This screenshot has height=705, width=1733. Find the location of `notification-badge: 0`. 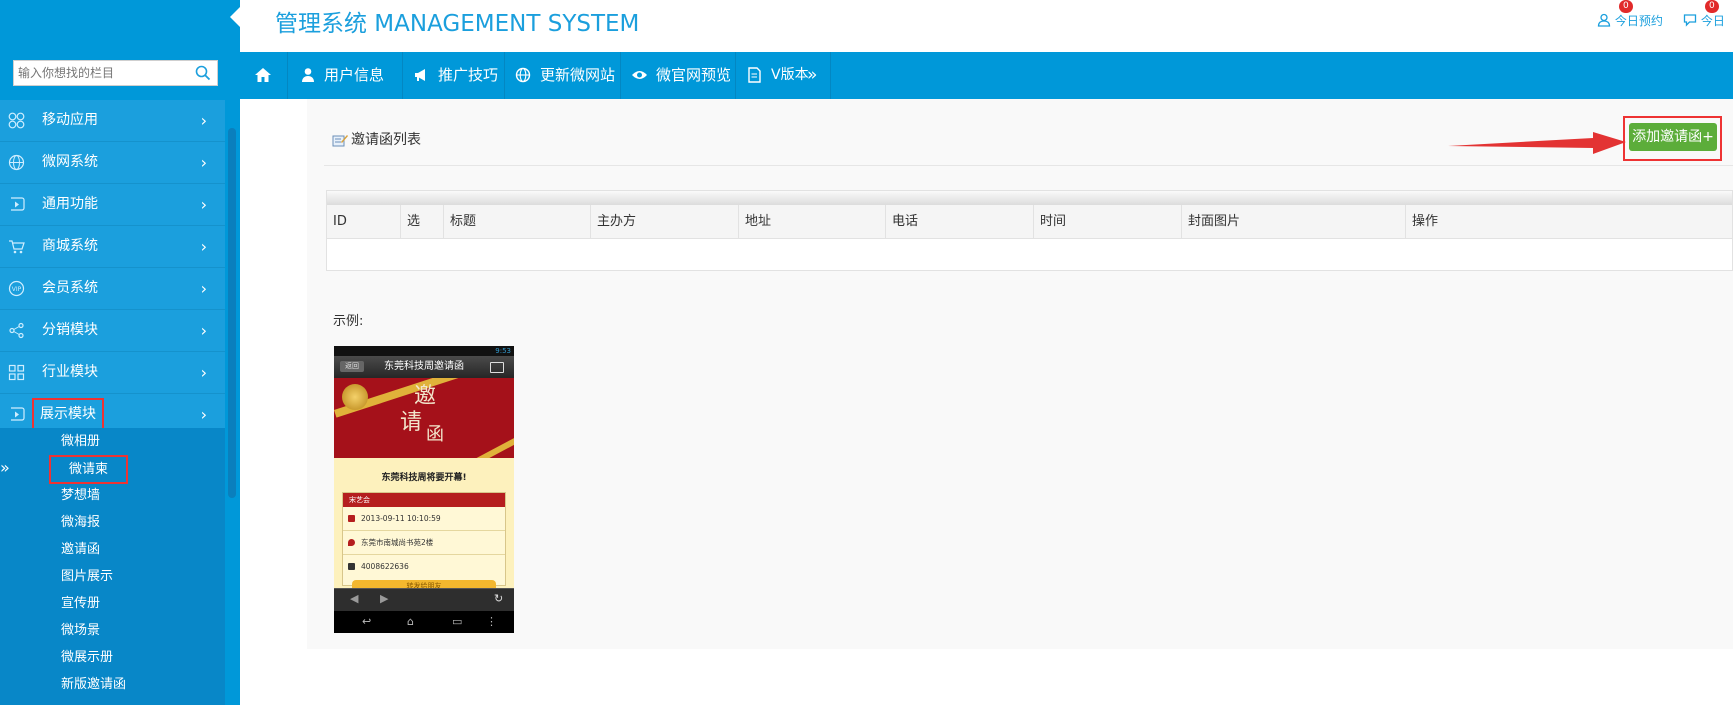

notification-badge: 0 is located at coordinates (1712, 6).